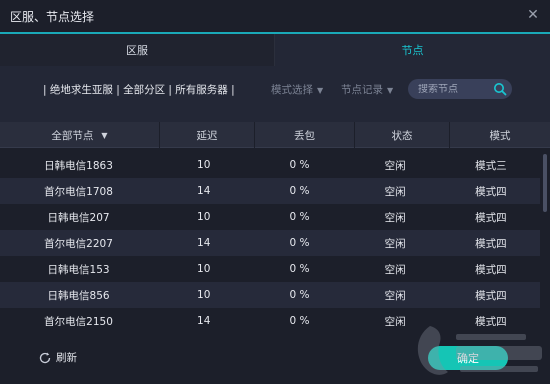 Image resolution: width=550 pixels, height=384 pixels. Describe the element at coordinates (275, 16) in the screenshot. I see `title-bar: 区服、节点选择 ✕` at that location.